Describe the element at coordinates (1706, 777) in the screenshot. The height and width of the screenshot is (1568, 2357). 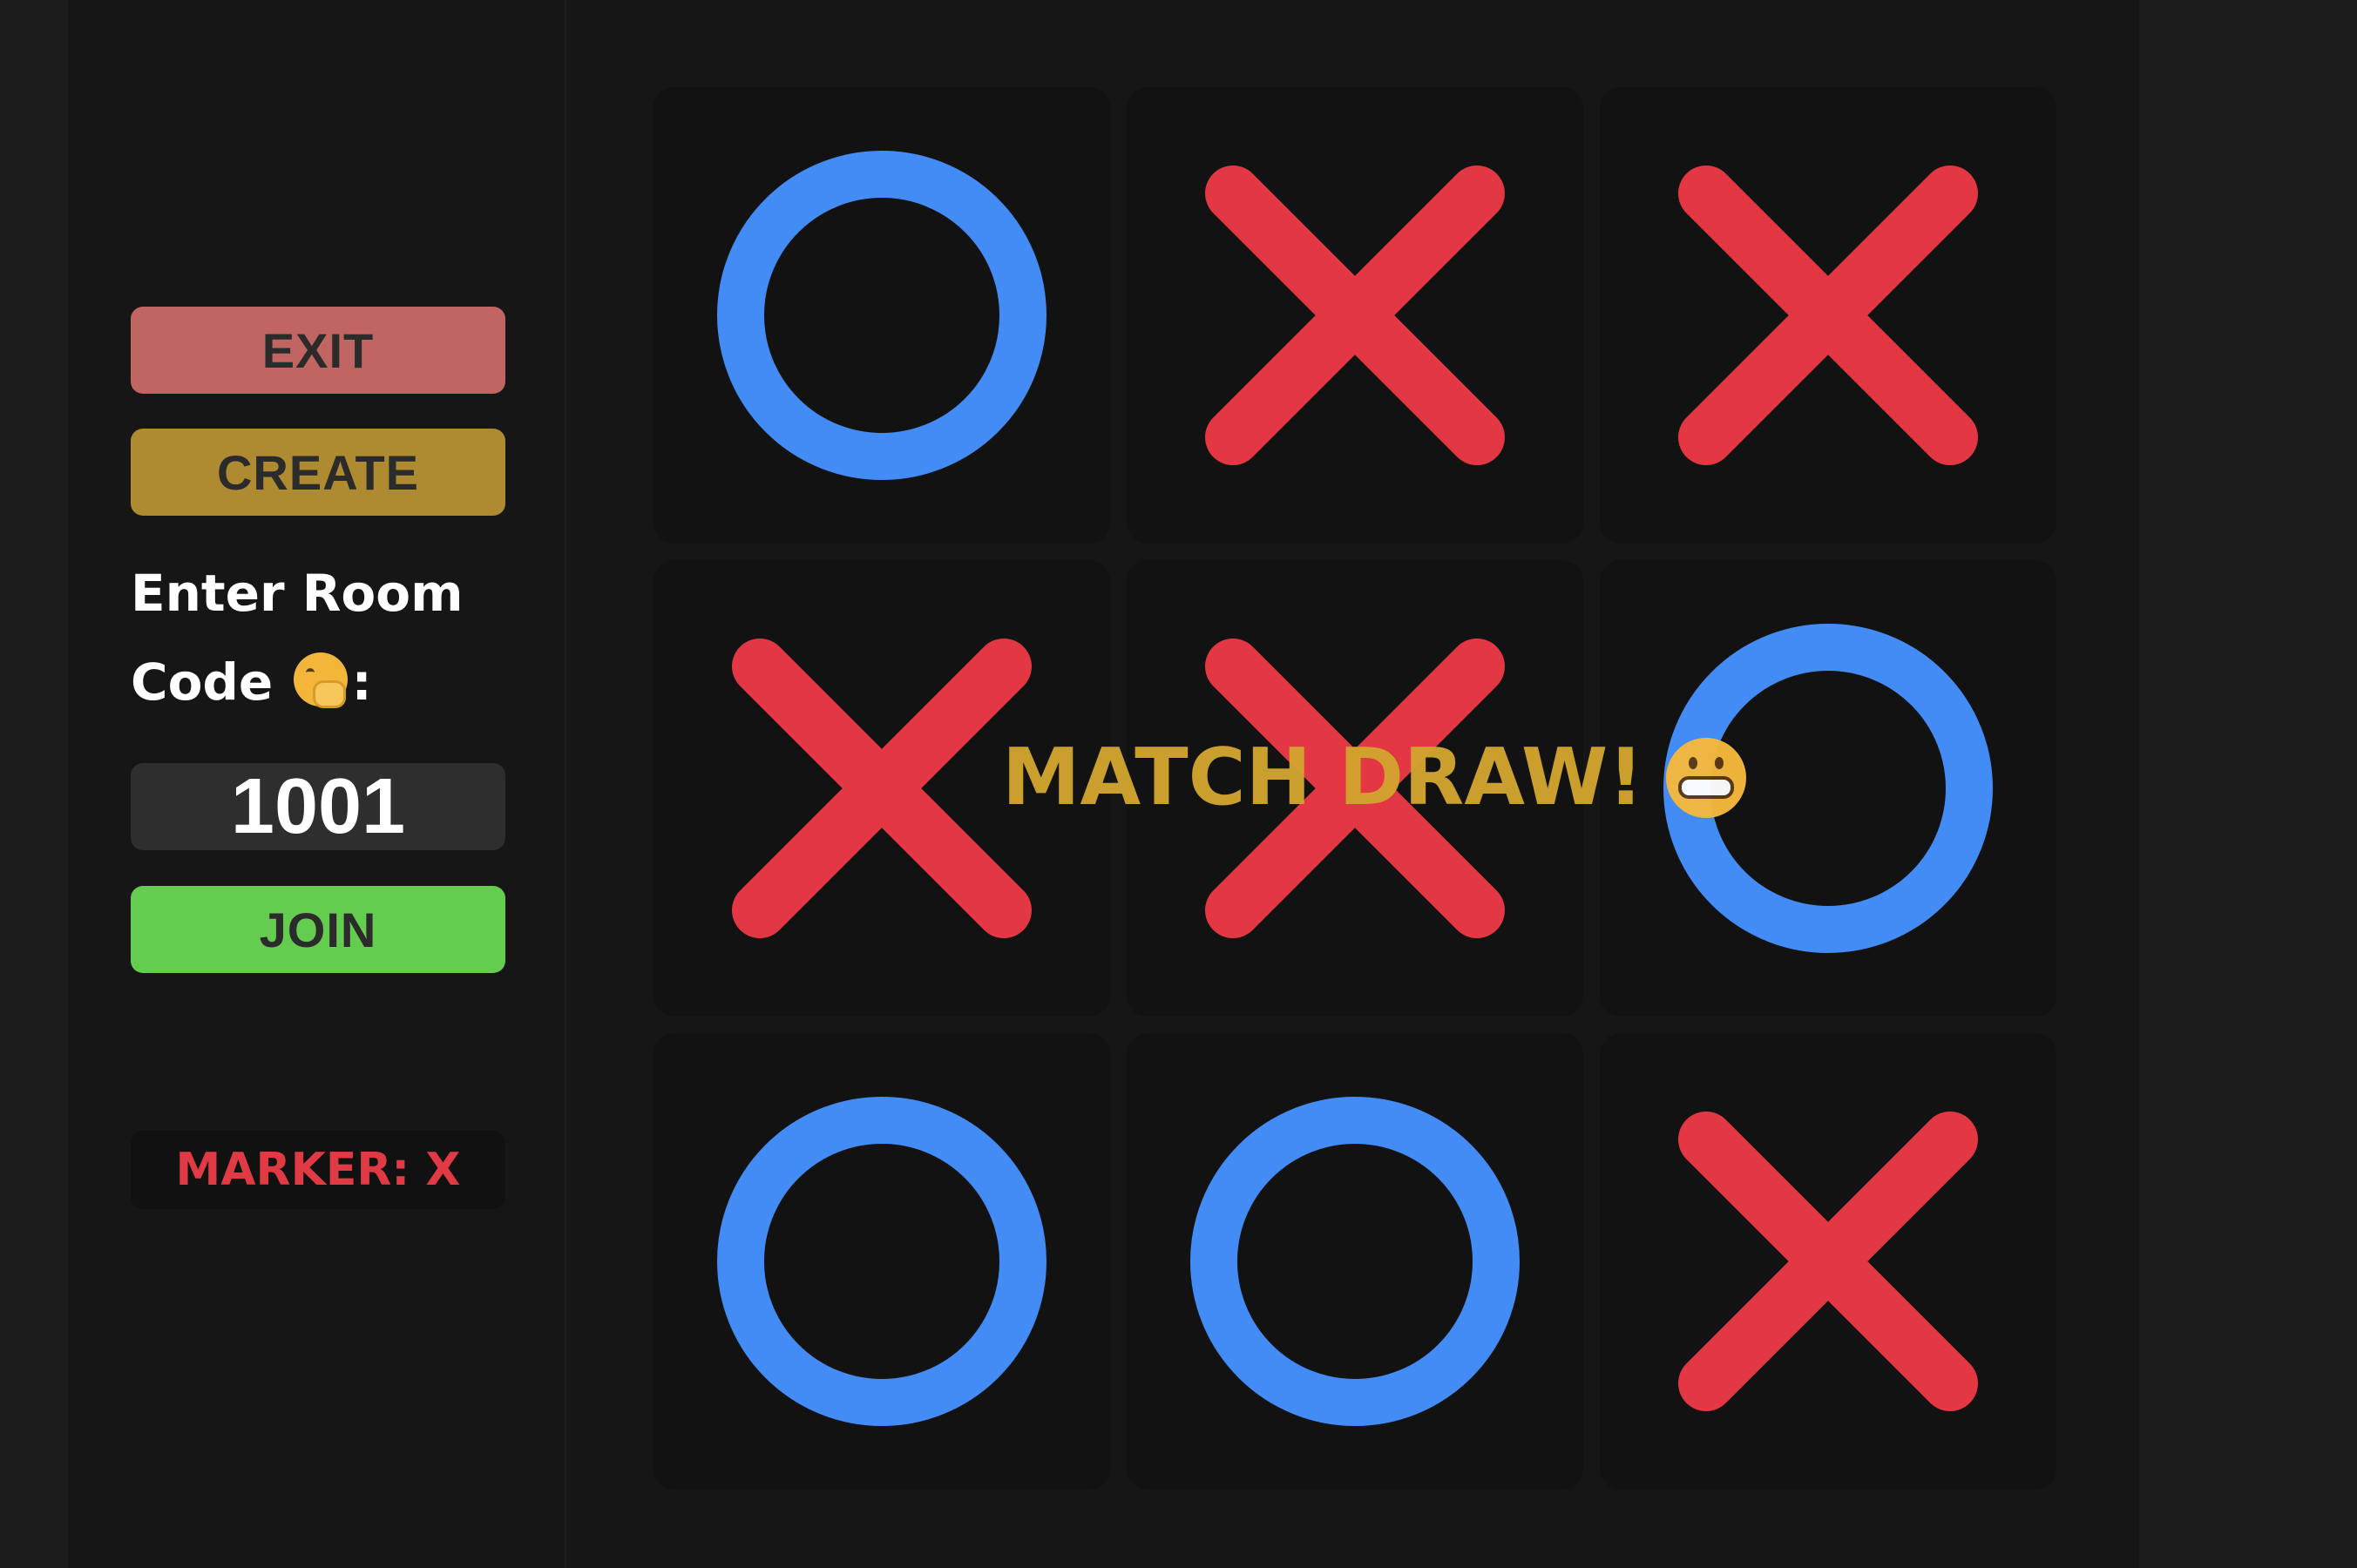
I see `grimacing-face-icon` at that location.